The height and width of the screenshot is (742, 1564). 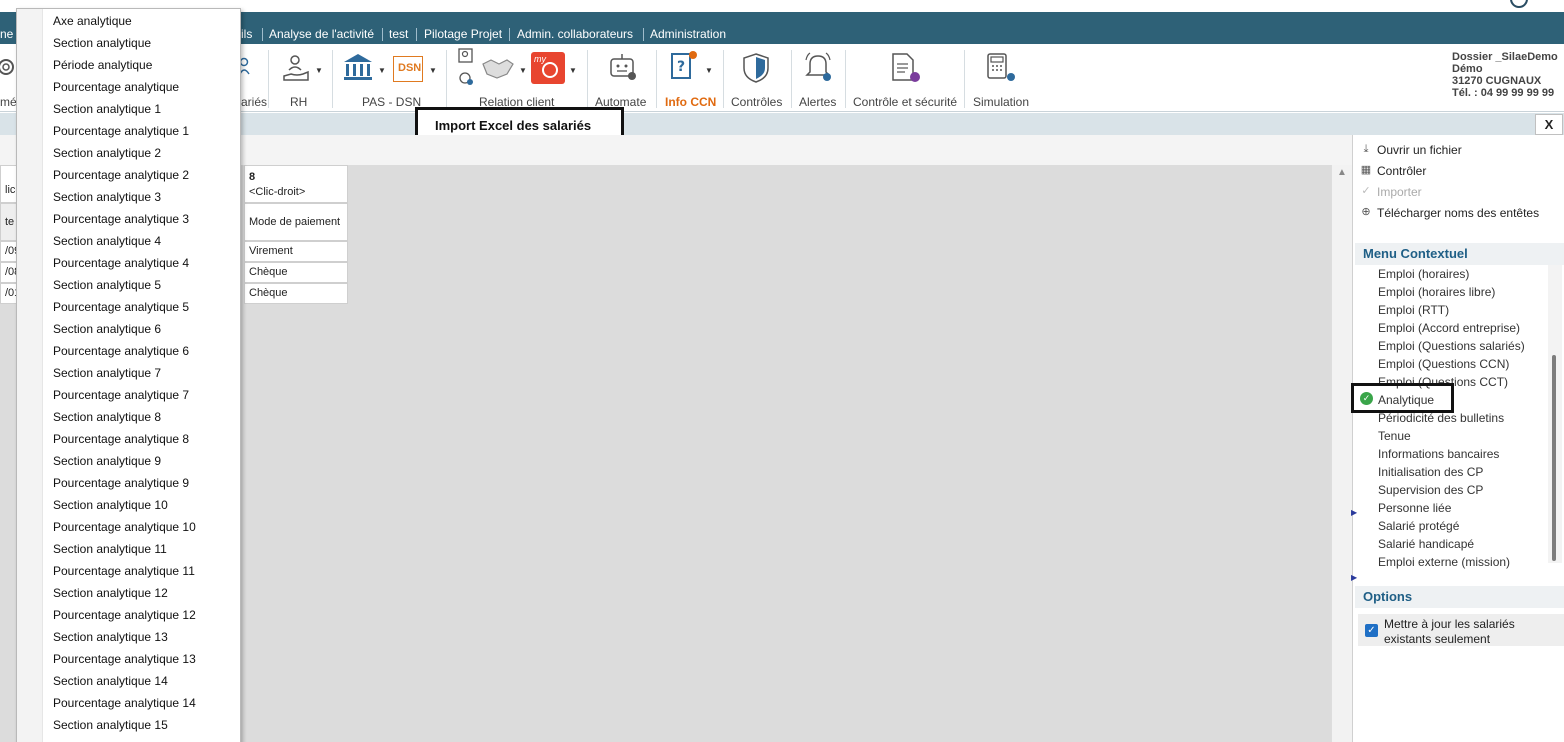 I want to click on close-window-button: X, so click(x=1549, y=124).